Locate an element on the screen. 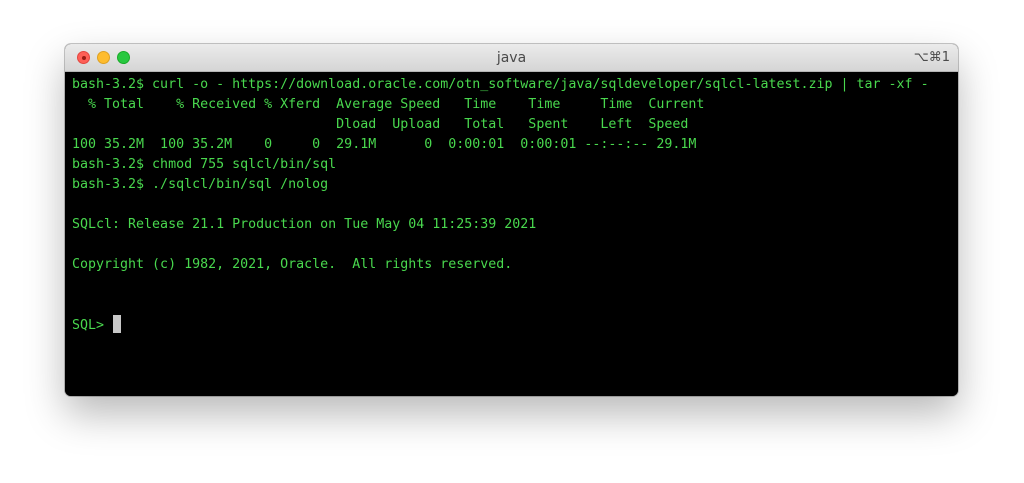 This screenshot has width=1024, height=483. terminal-line: Dload Upload Total Spent Left Speed is located at coordinates (380, 124).